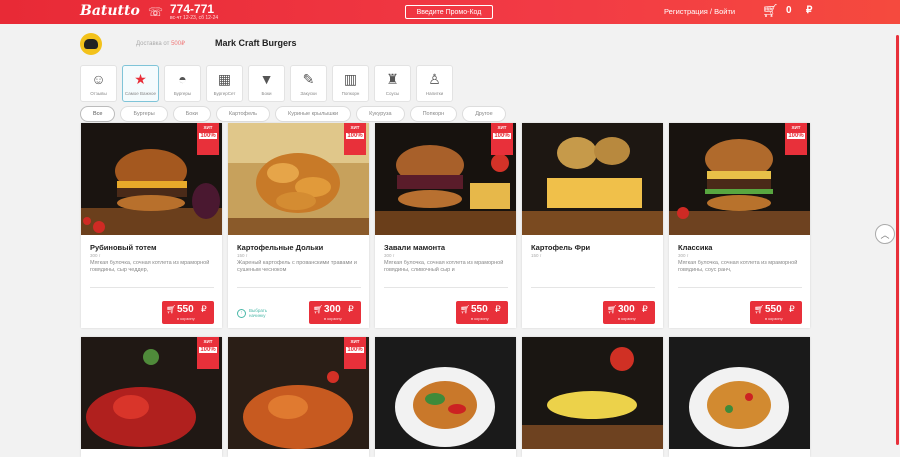 The height and width of the screenshot is (457, 900). Describe the element at coordinates (809, 10) in the screenshot. I see `currency-symbol: ₽` at that location.